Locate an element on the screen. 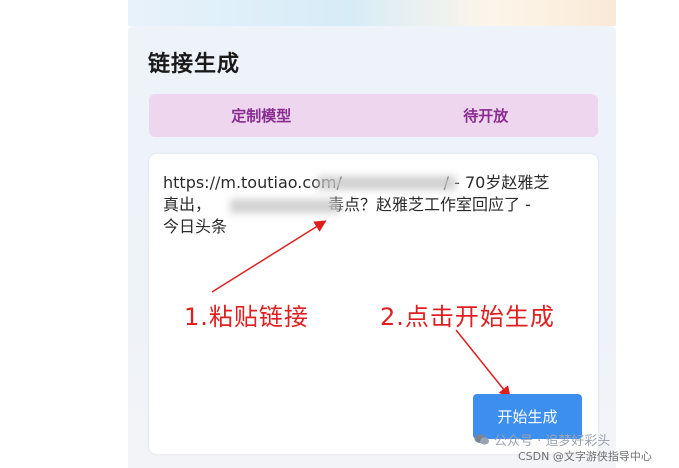 Image resolution: width=679 pixels, height=468 pixels. step2-annotation: 2.点击开始生成 is located at coordinates (467, 317).